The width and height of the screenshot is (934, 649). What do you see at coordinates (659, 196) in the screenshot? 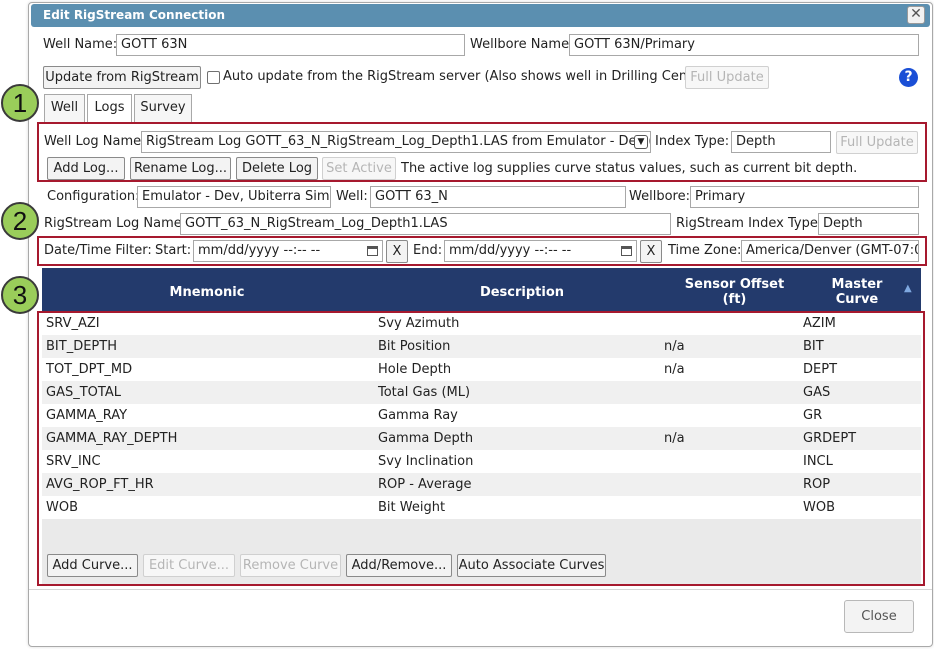
I see `wellbore-label: Wellbore:` at bounding box center [659, 196].